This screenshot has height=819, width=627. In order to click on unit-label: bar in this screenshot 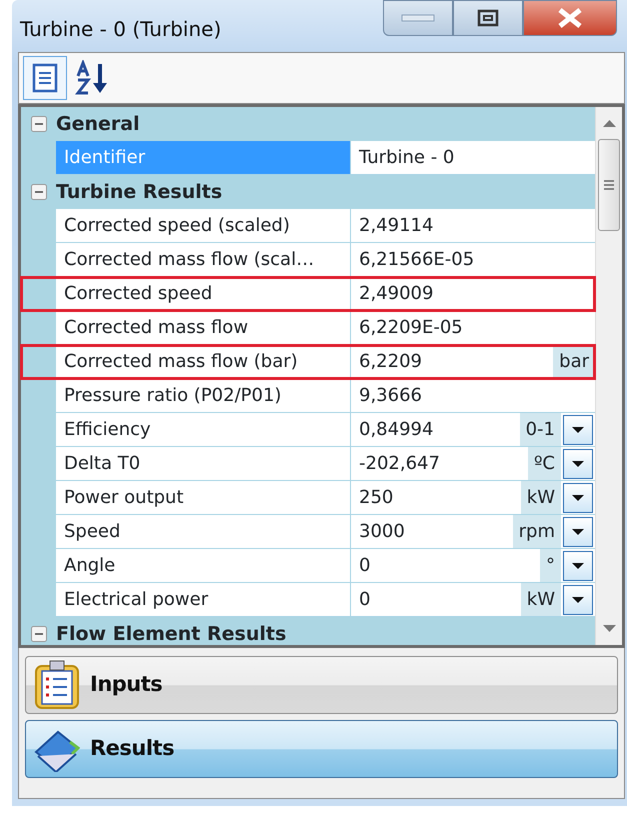, I will do `click(574, 361)`.